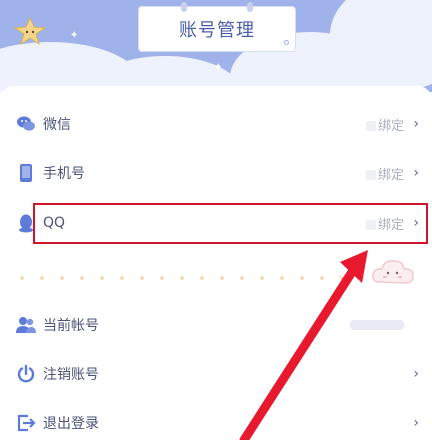 Image resolution: width=432 pixels, height=440 pixels. I want to click on current-account-label: 当前帐号, so click(71, 326).